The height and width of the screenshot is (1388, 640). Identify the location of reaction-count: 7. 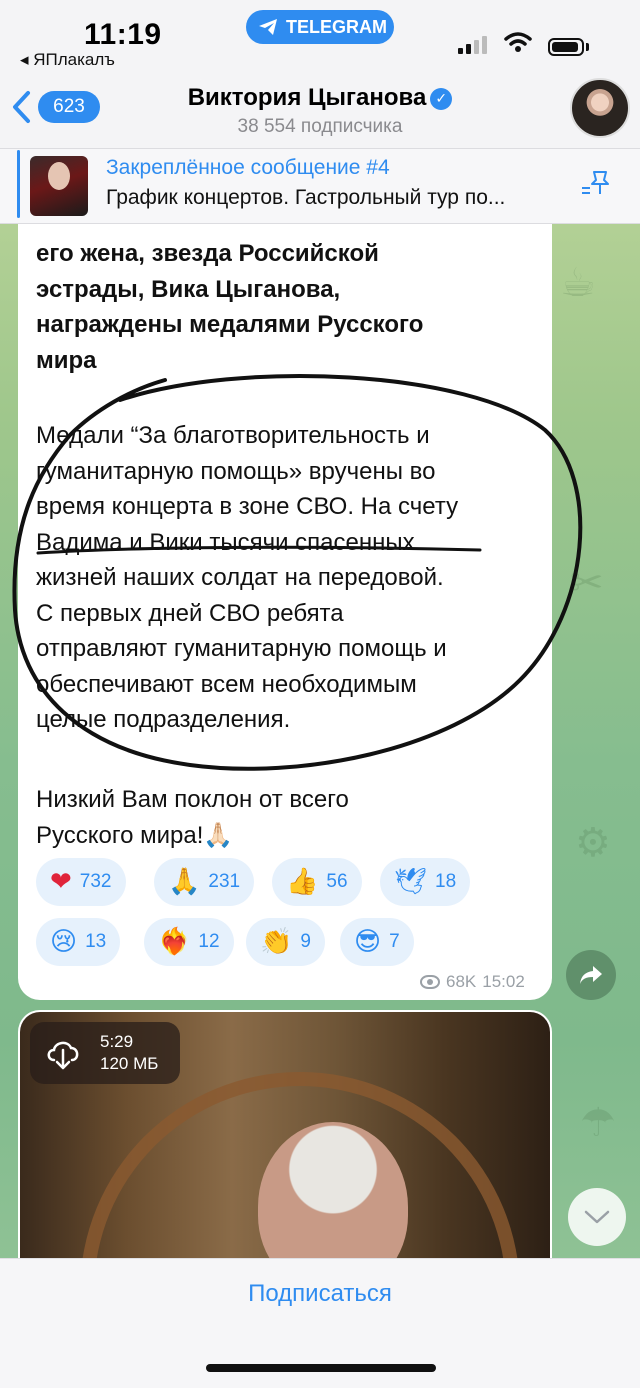
(394, 941).